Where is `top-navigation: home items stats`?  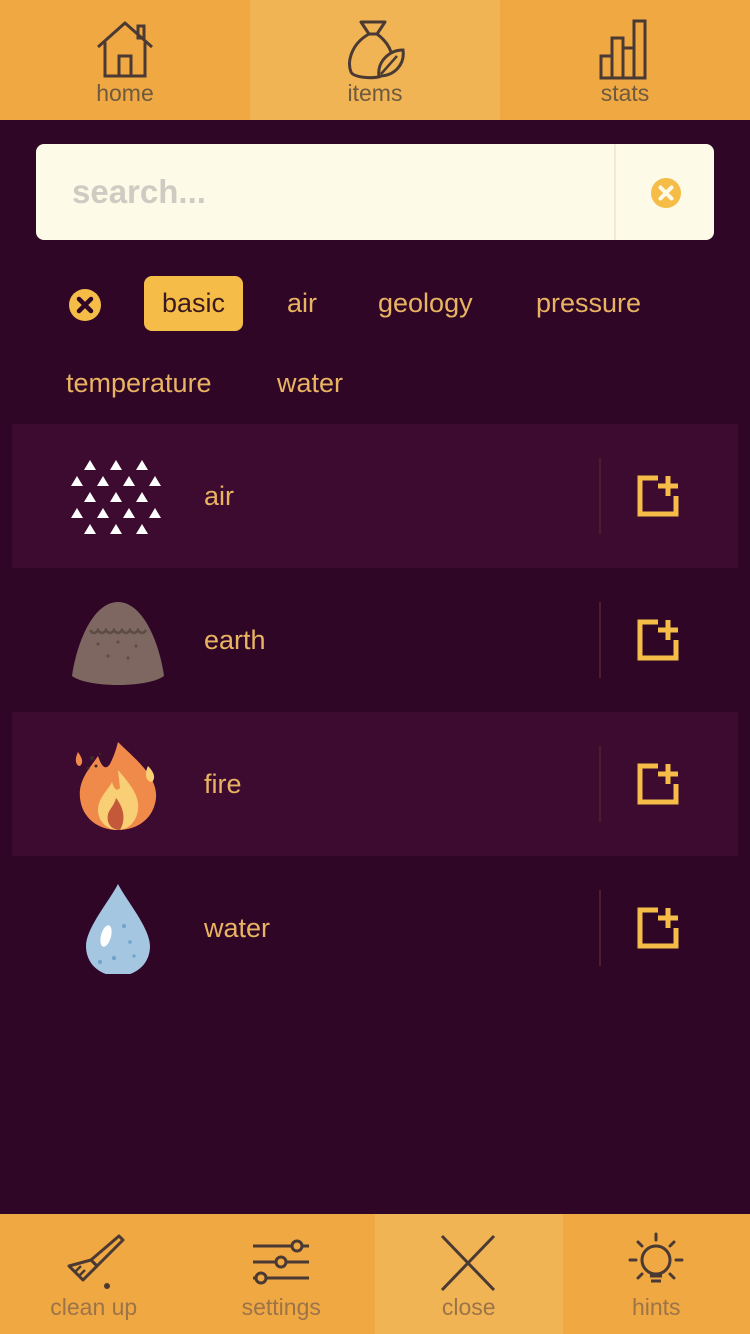
top-navigation: home items stats is located at coordinates (375, 60).